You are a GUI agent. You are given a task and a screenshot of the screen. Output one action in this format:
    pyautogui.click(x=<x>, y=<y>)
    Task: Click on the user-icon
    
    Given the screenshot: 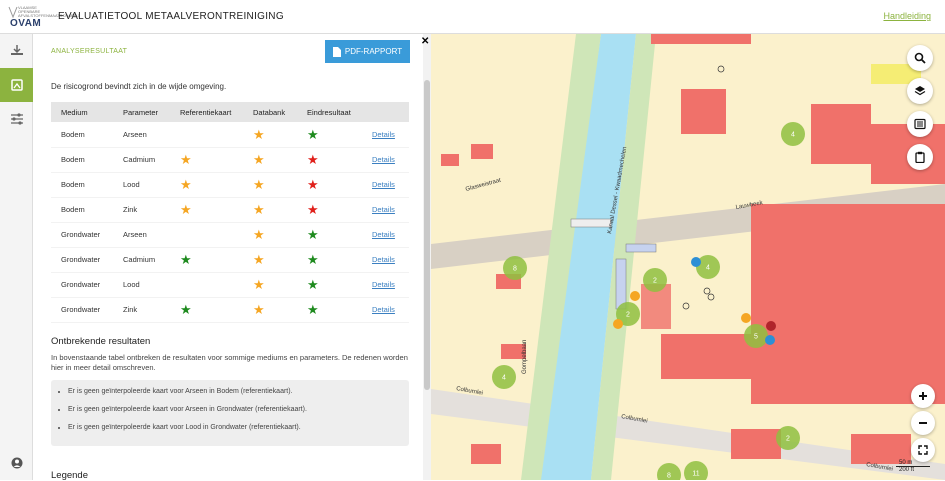 What is the action you would take?
    pyautogui.click(x=16, y=463)
    